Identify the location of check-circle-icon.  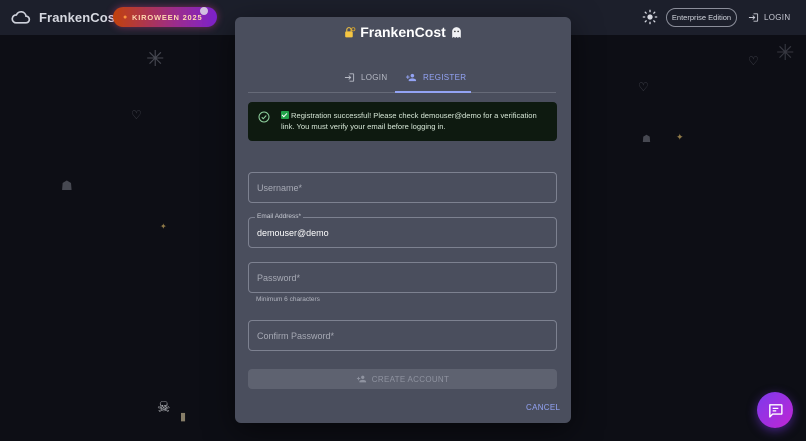
(264, 117).